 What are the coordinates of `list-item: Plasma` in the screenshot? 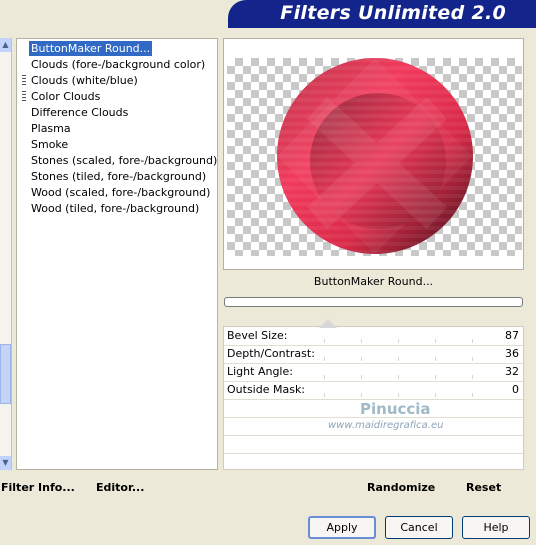 It's located at (51, 128).